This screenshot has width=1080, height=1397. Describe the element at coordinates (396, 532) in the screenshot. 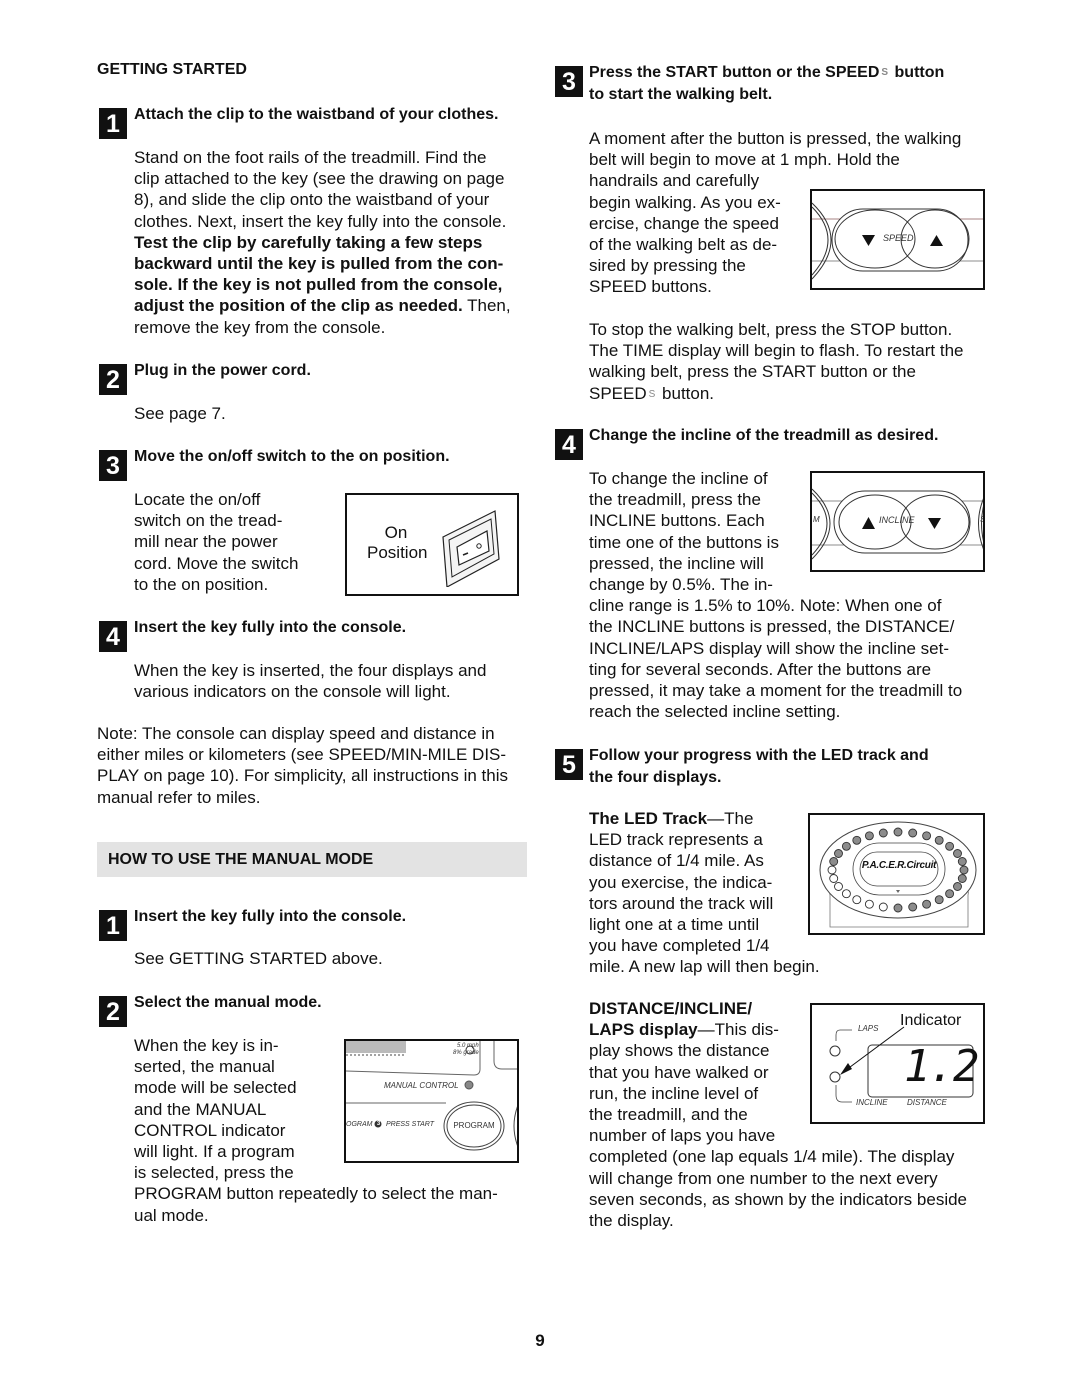

I see `figure-label-line: On` at that location.